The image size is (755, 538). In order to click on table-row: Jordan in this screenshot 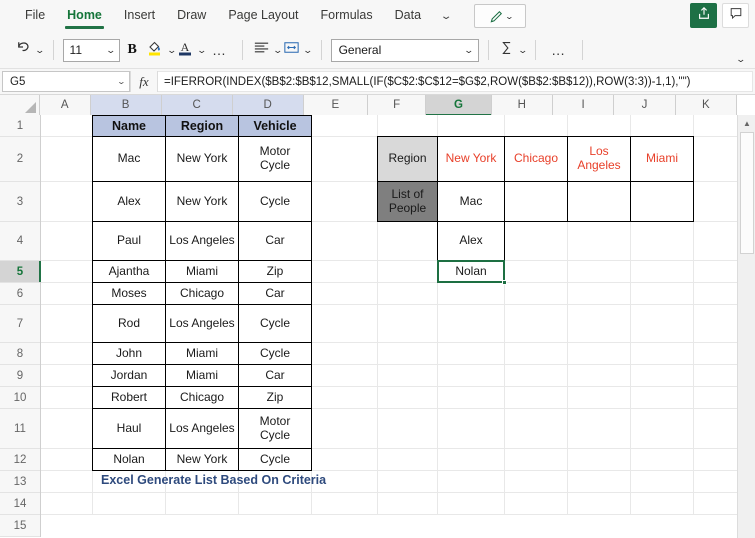, I will do `click(129, 375)`.